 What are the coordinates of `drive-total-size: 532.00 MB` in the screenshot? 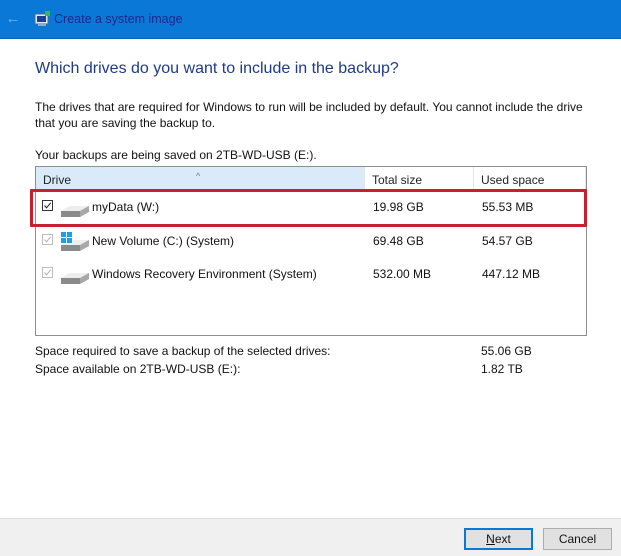 It's located at (402, 274).